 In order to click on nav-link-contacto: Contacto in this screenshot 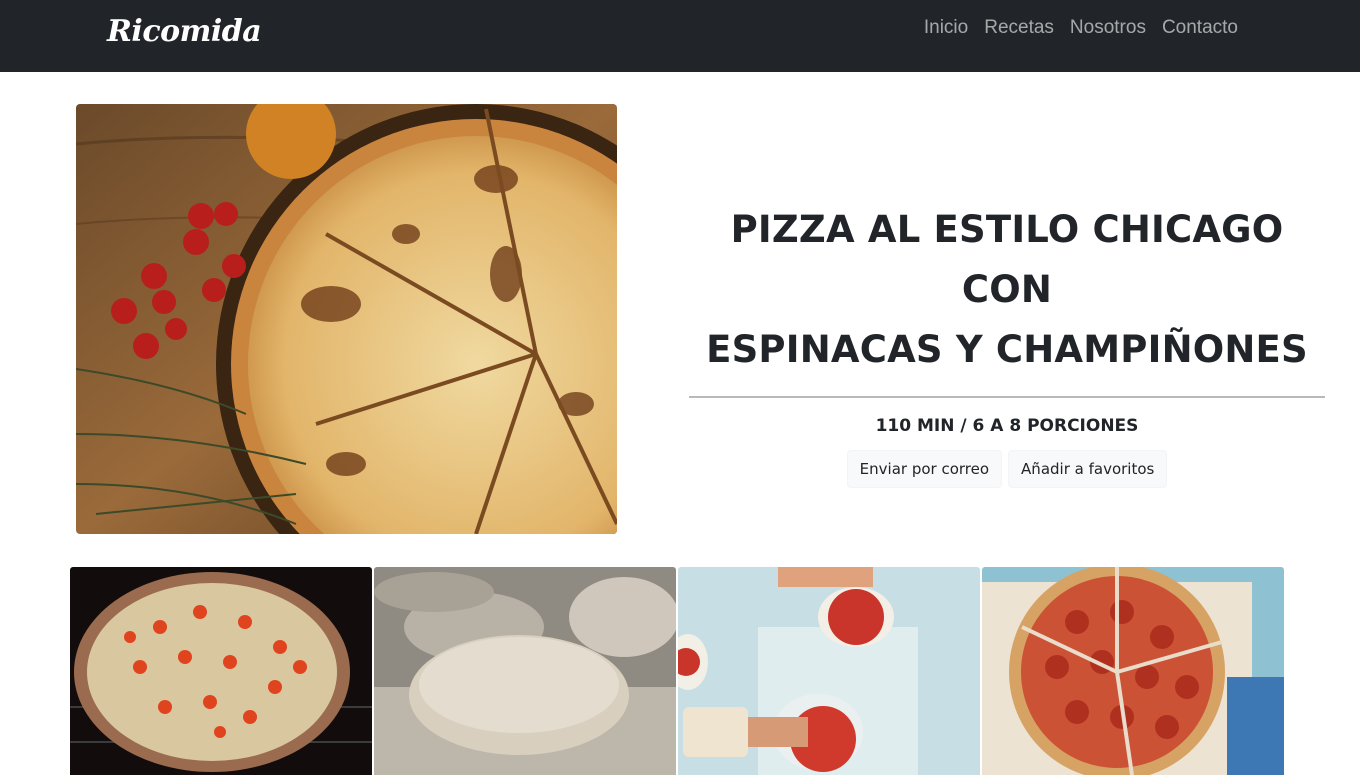, I will do `click(1200, 27)`.